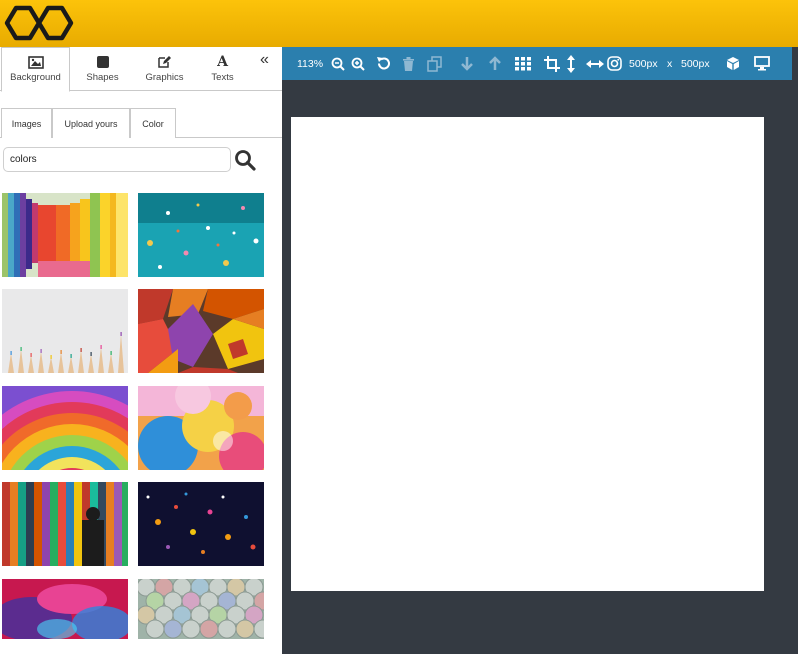  What do you see at coordinates (201, 235) in the screenshot?
I see `result-image-teal-confetti` at bounding box center [201, 235].